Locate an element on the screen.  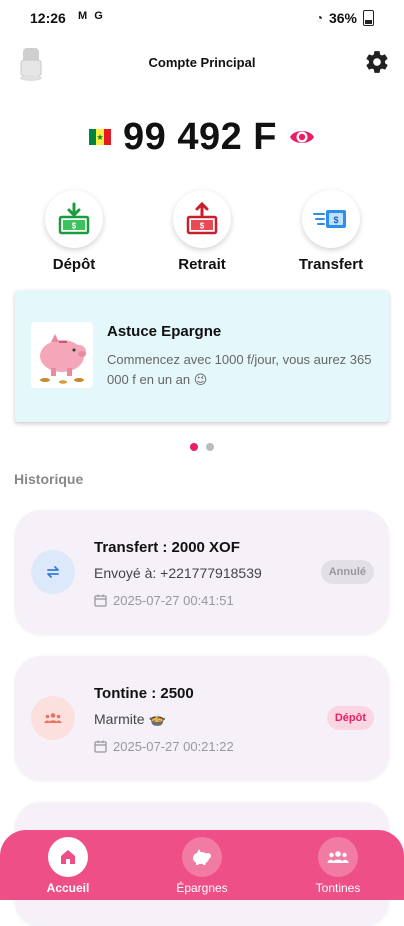
history-item-subtitle: Envoyé à: +221777918539 is located at coordinates (178, 573).